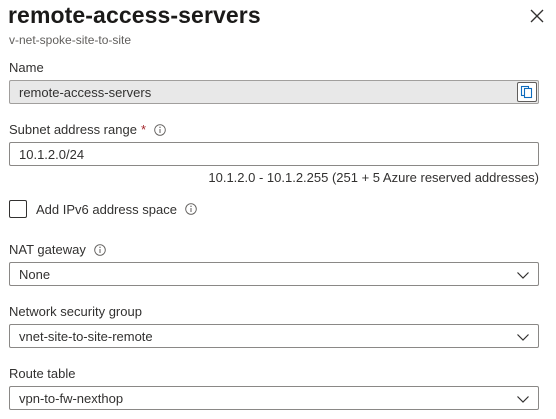 Image resolution: width=556 pixels, height=419 pixels. Describe the element at coordinates (47, 249) in the screenshot. I see `nat-gateway-label-text: NAT gateway` at that location.